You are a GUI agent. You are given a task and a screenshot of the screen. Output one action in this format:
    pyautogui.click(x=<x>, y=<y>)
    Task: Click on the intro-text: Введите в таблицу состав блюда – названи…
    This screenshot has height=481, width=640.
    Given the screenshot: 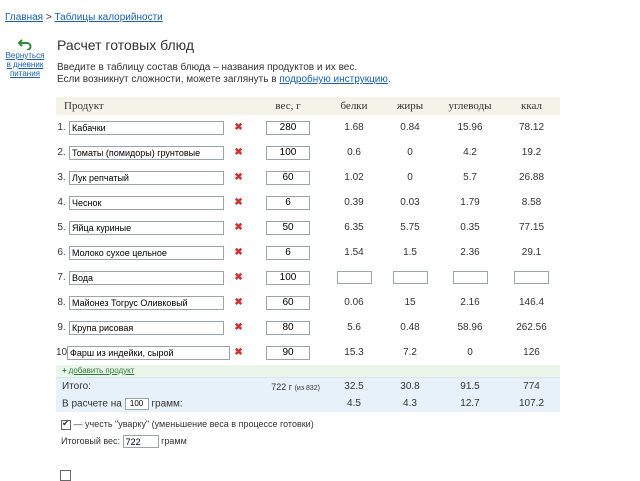 What is the action you would take?
    pyautogui.click(x=224, y=73)
    